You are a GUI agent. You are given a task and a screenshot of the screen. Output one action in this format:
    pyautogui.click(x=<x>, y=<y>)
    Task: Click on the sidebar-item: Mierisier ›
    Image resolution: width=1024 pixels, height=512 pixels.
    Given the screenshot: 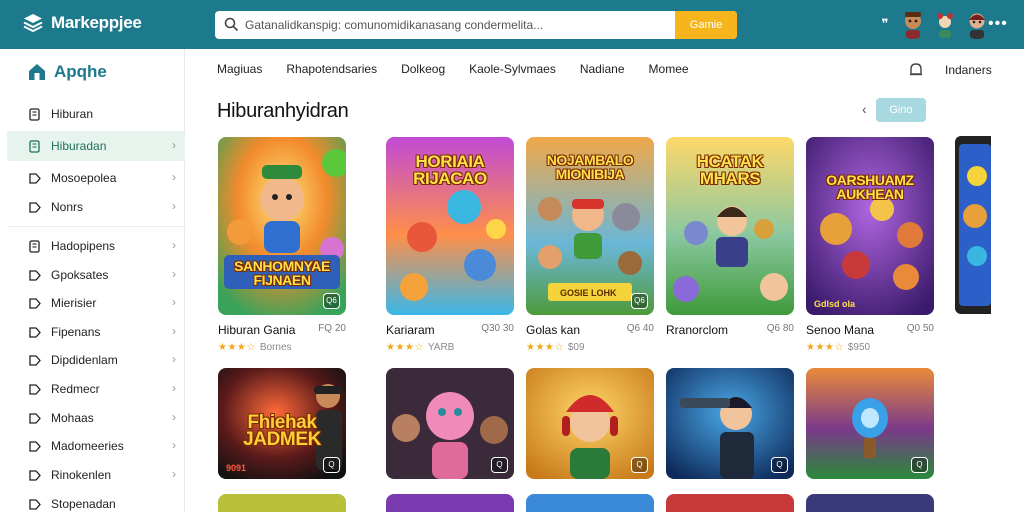 What is the action you would take?
    pyautogui.click(x=96, y=303)
    